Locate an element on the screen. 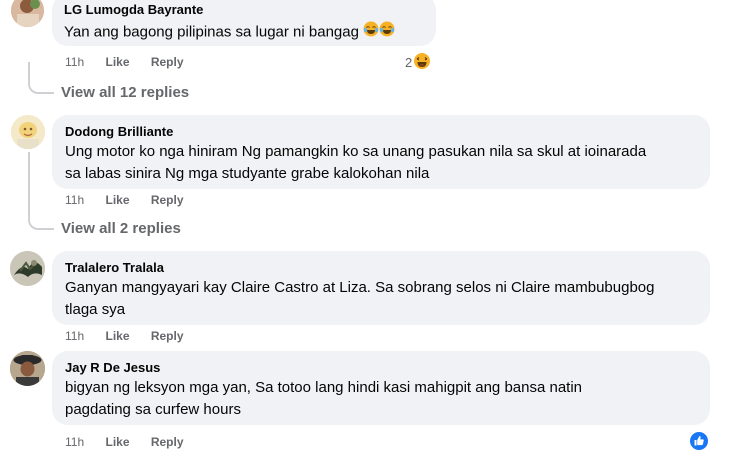 The image size is (750, 459). view-replies-link: View all 2 replies is located at coordinates (121, 228).